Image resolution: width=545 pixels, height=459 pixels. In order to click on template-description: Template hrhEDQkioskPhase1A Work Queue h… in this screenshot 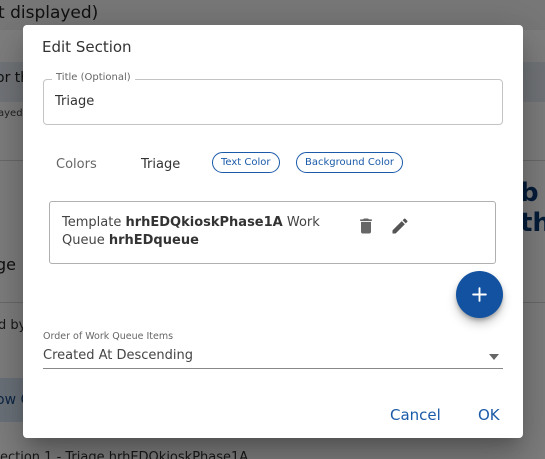, I will do `click(207, 232)`.